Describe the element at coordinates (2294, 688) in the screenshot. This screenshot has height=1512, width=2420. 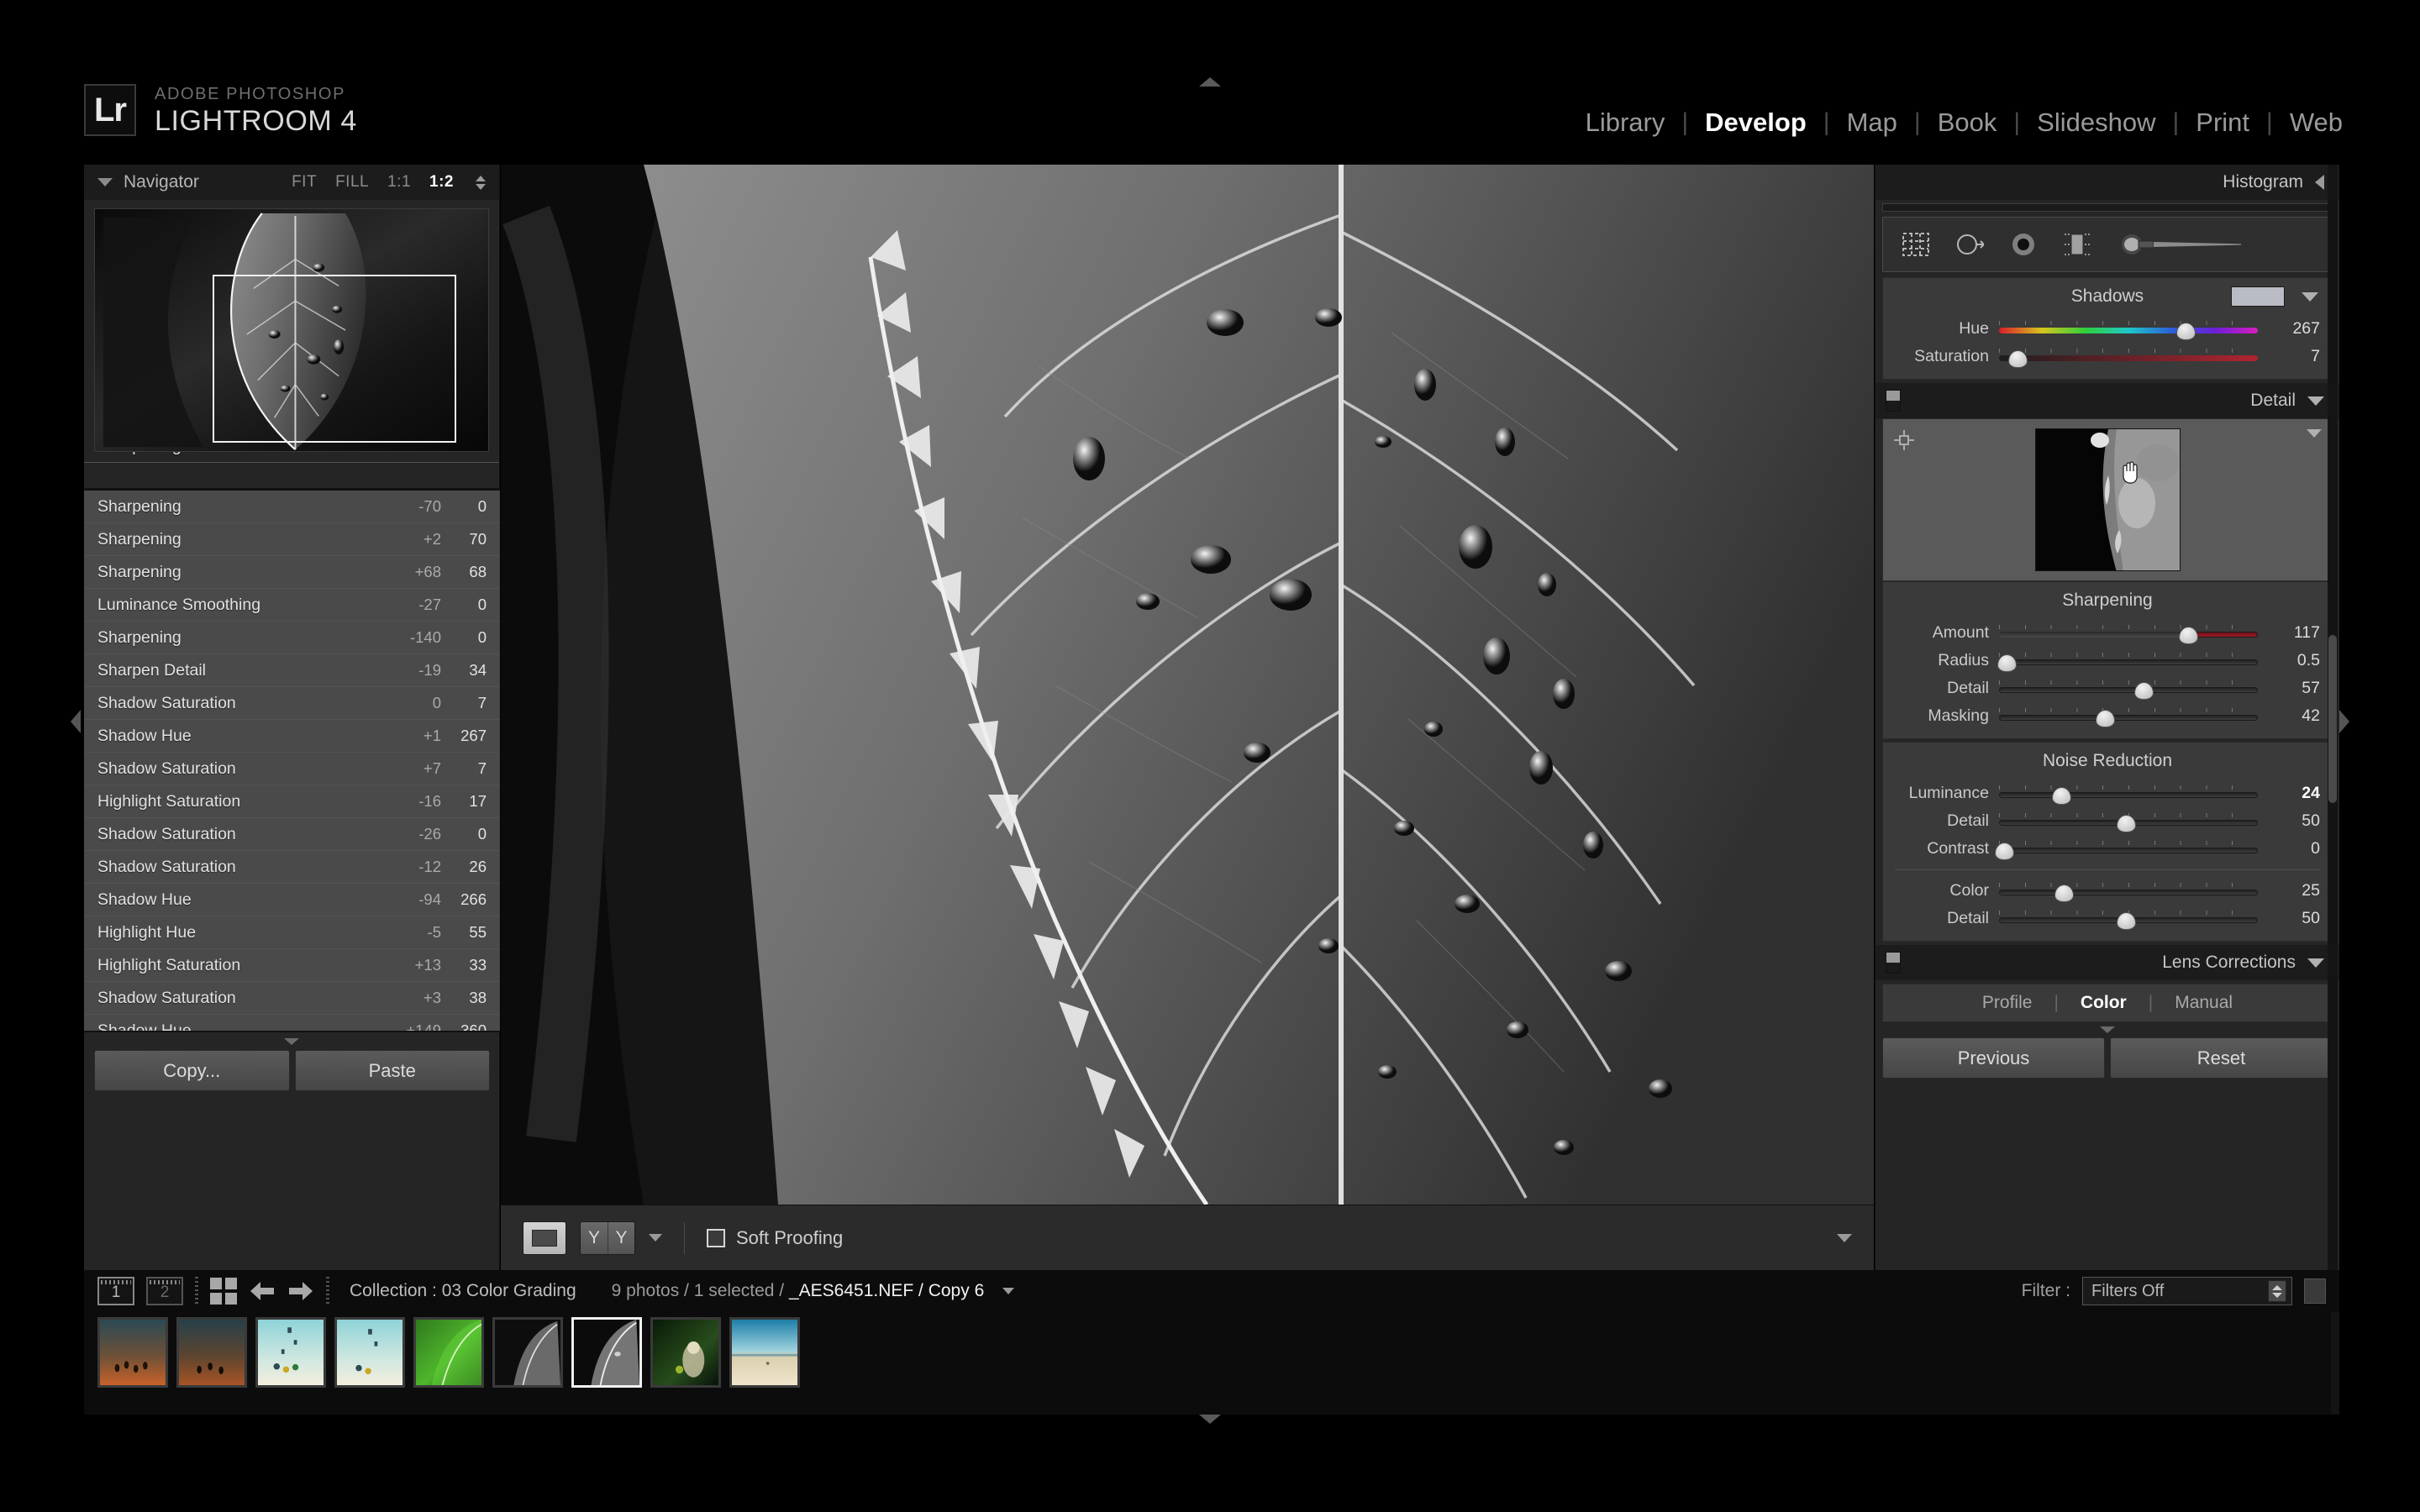
I see `sharpening-detail-value: 57` at that location.